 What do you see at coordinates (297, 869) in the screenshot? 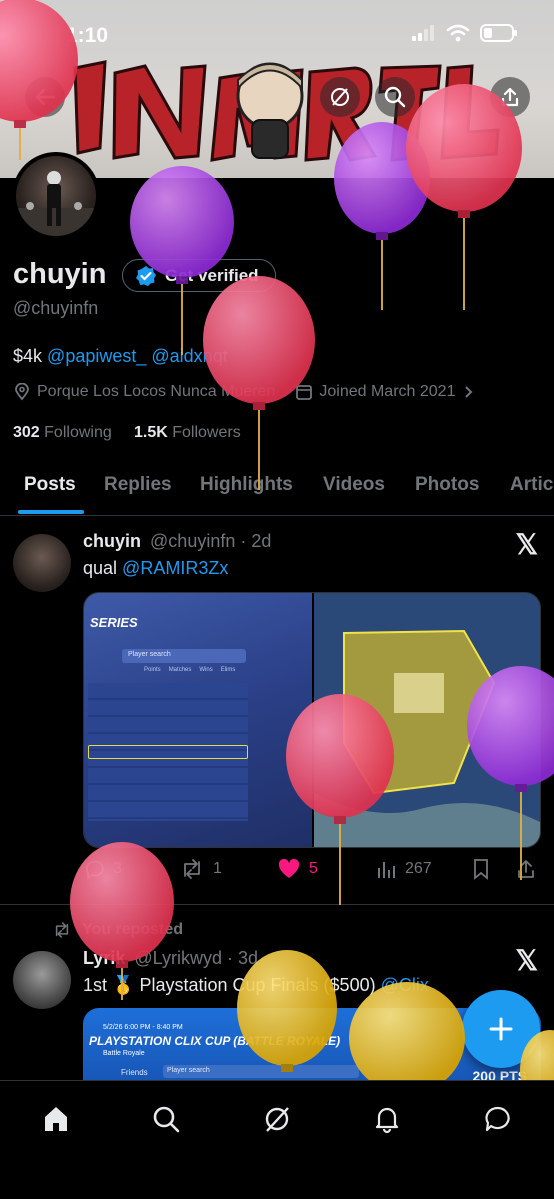
I see `like-button: 5` at bounding box center [297, 869].